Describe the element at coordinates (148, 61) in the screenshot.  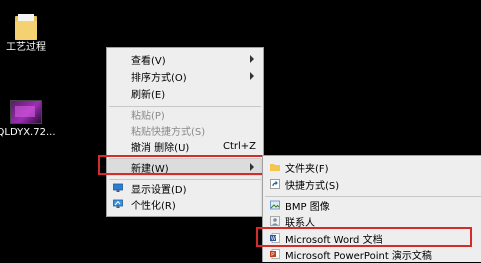
I see `menu-item-label: 查看(V)` at that location.